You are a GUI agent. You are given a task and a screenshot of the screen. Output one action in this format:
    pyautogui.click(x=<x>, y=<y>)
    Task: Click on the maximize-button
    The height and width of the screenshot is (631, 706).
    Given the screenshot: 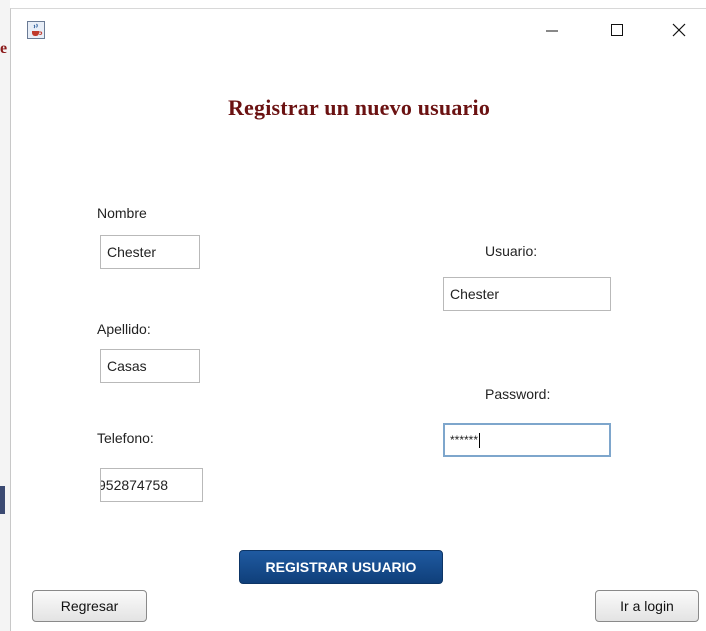 What is the action you would take?
    pyautogui.click(x=617, y=30)
    